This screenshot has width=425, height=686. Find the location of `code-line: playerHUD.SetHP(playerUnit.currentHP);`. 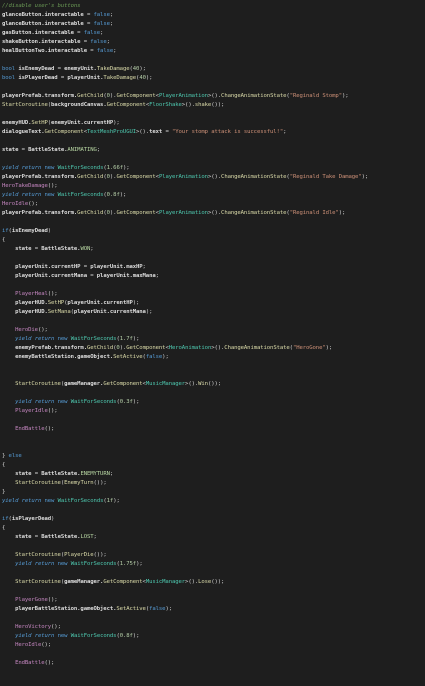

code-line: playerHUD.SetHP(playerUnit.currentHP); is located at coordinates (212, 303).